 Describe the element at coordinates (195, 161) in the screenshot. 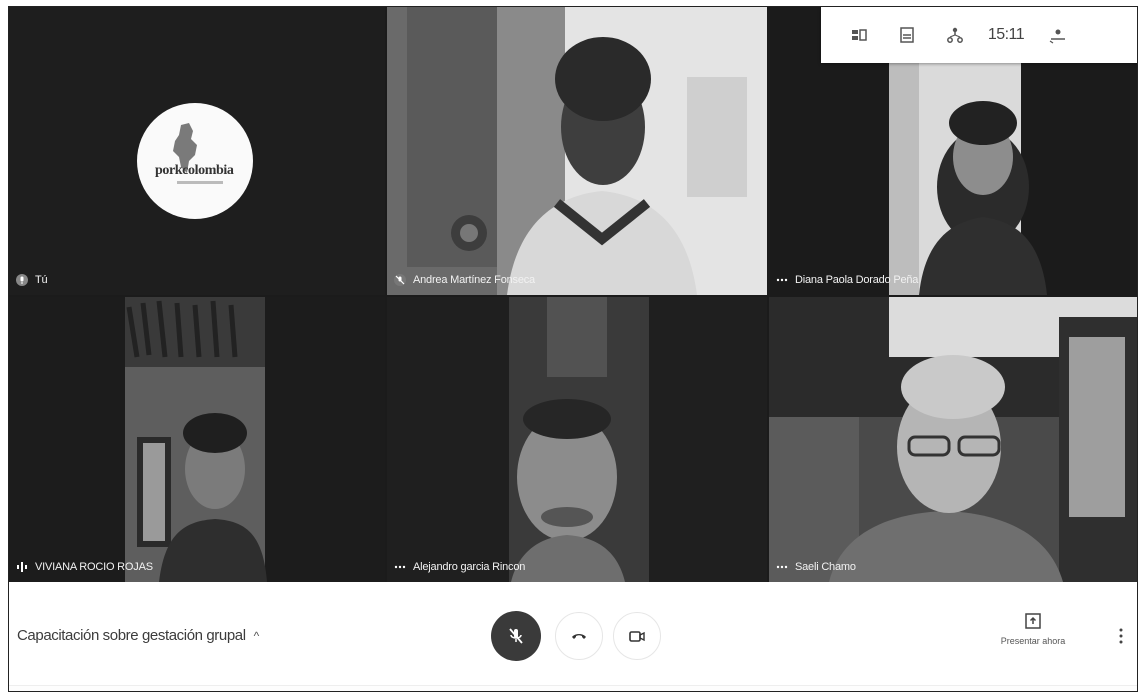

I see `porkcolombia-logo: porkcolombia` at that location.